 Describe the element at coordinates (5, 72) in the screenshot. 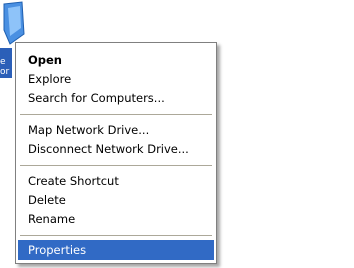

I see `desktop-icon-label-line-2: or` at that location.